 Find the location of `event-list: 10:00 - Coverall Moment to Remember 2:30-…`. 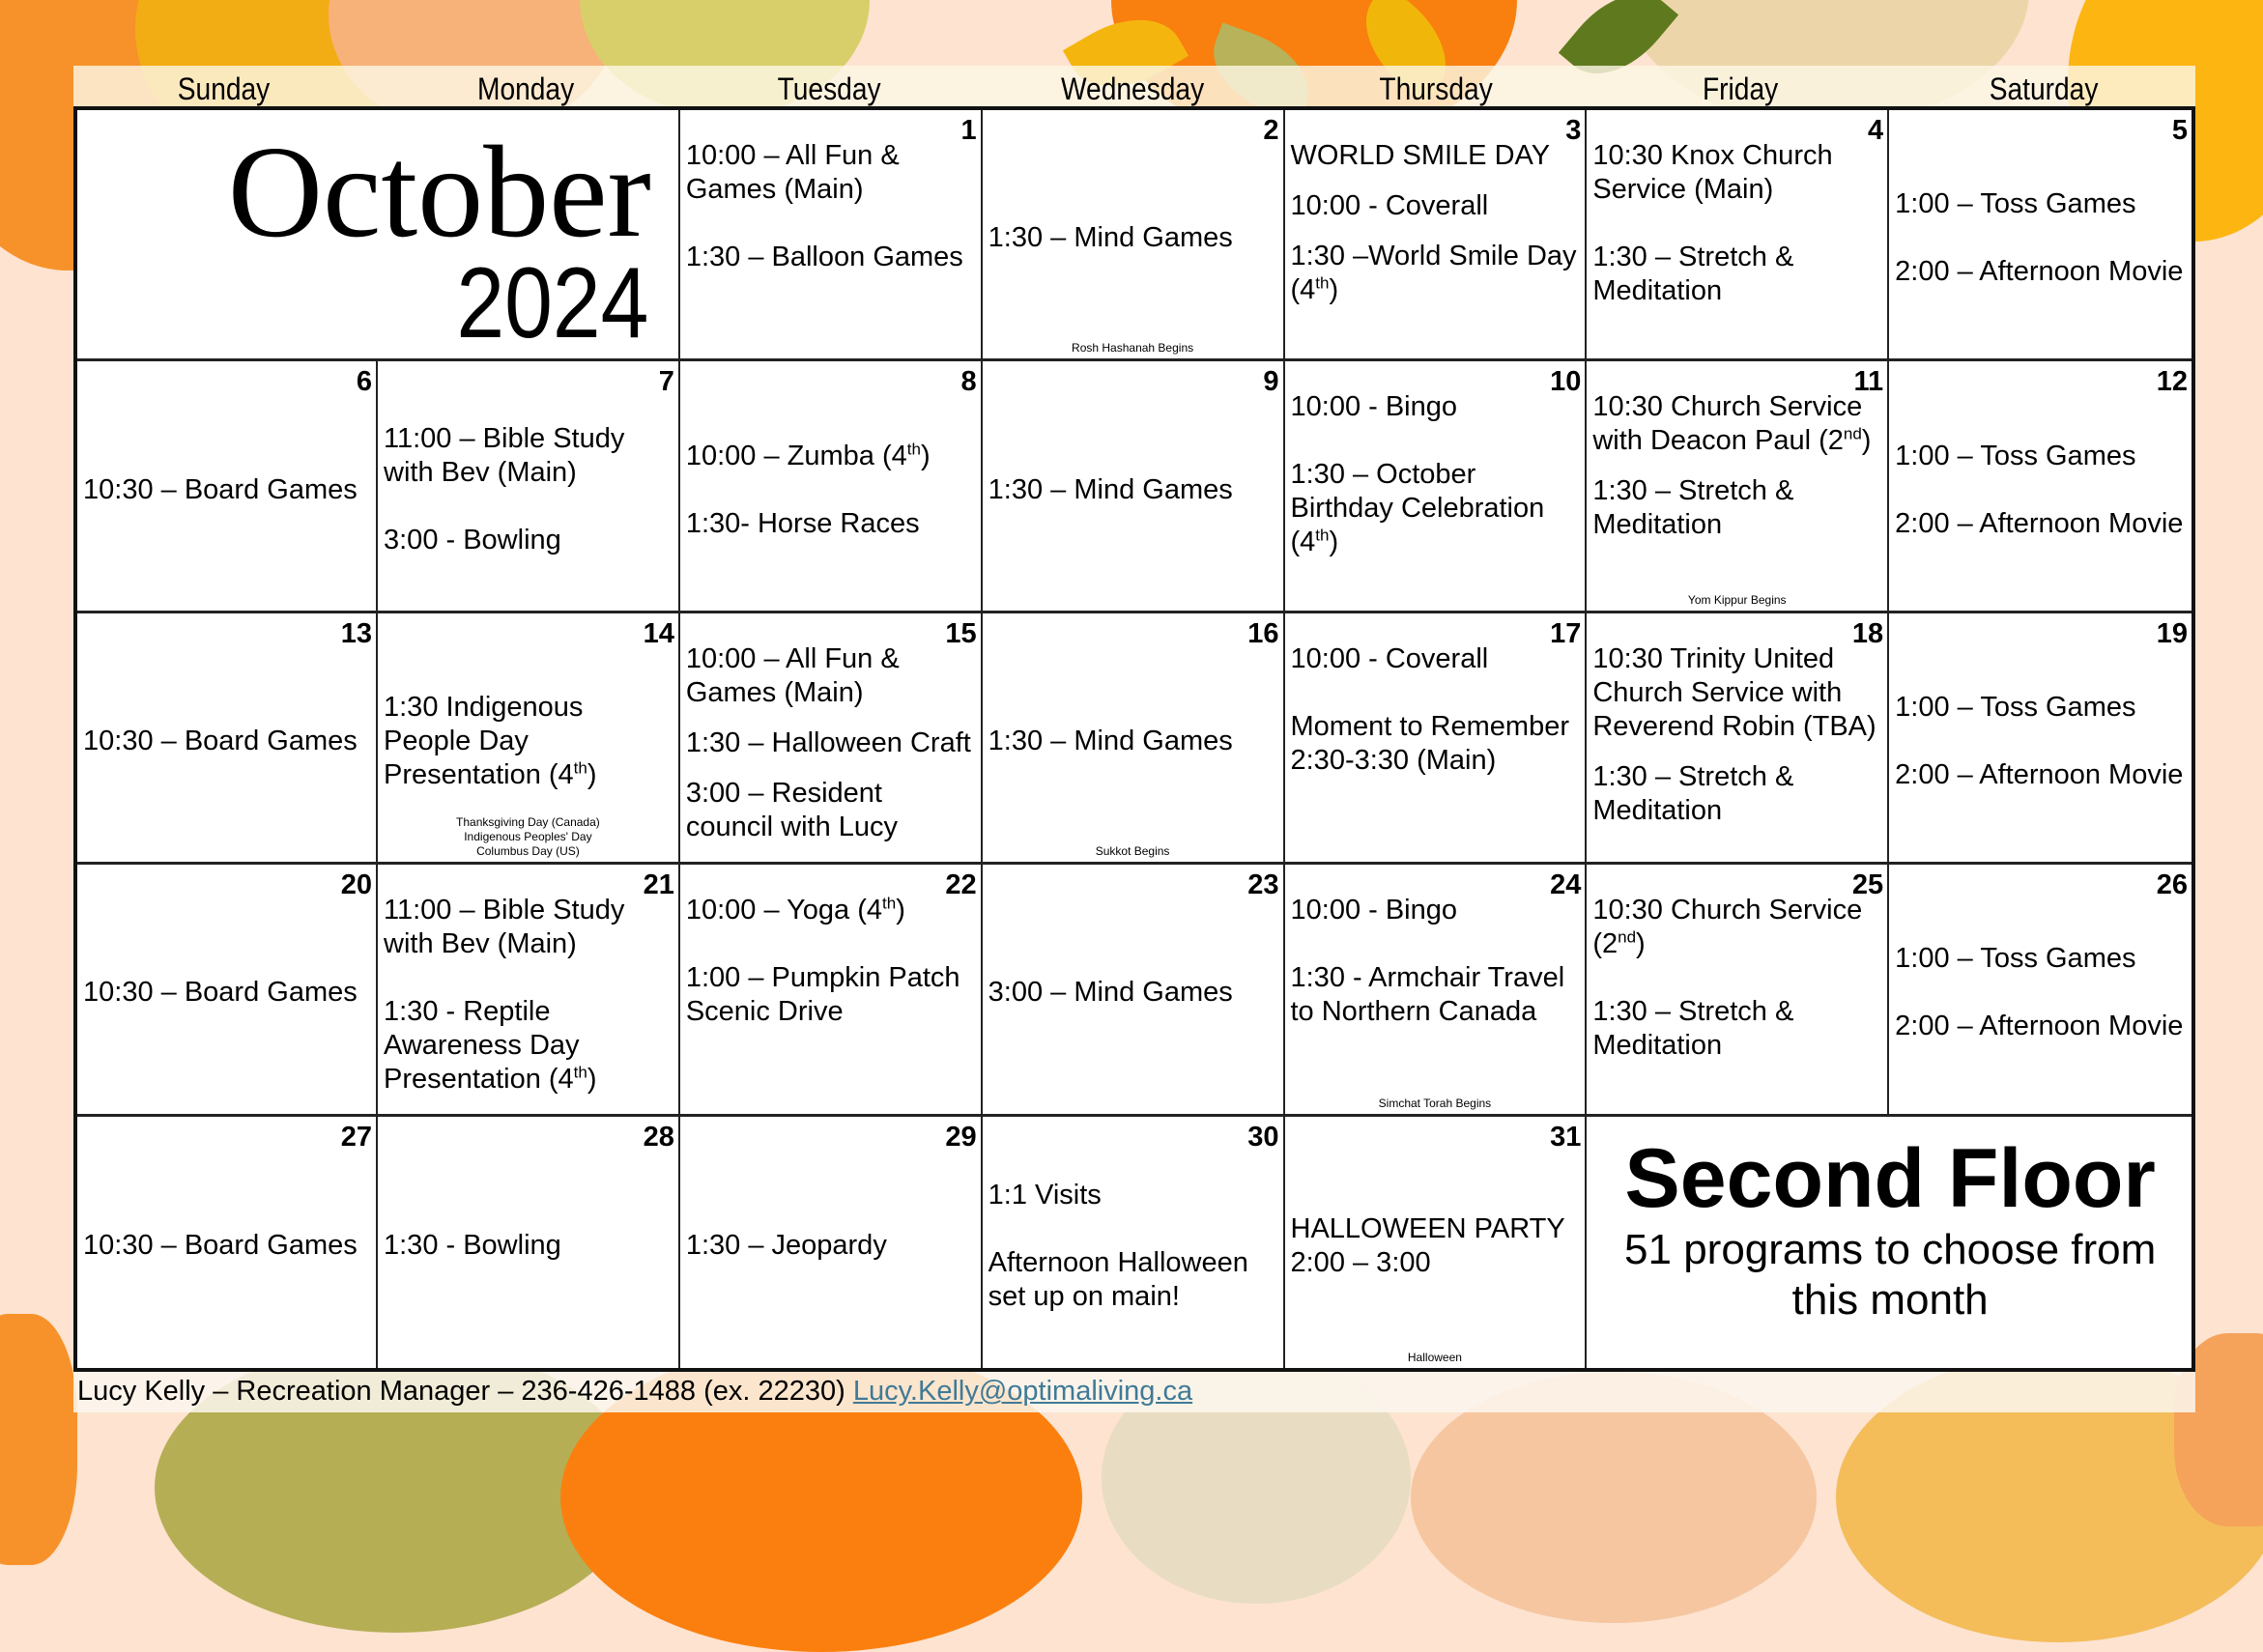

event-list: 10:00 - Coverall Moment to Remember 2:30-… is located at coordinates (1436, 741).